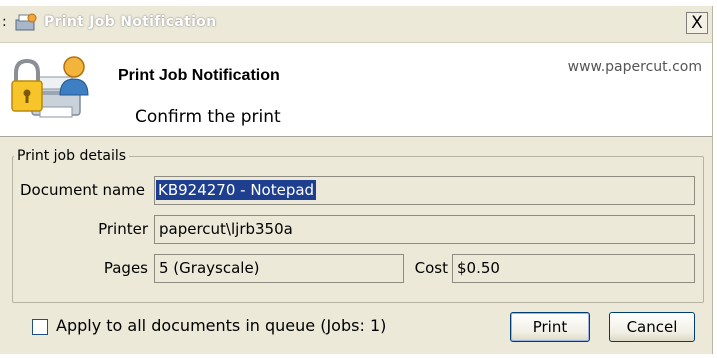 This screenshot has width=717, height=358. I want to click on title-bar: : Print Job Notification X, so click(356, 24).